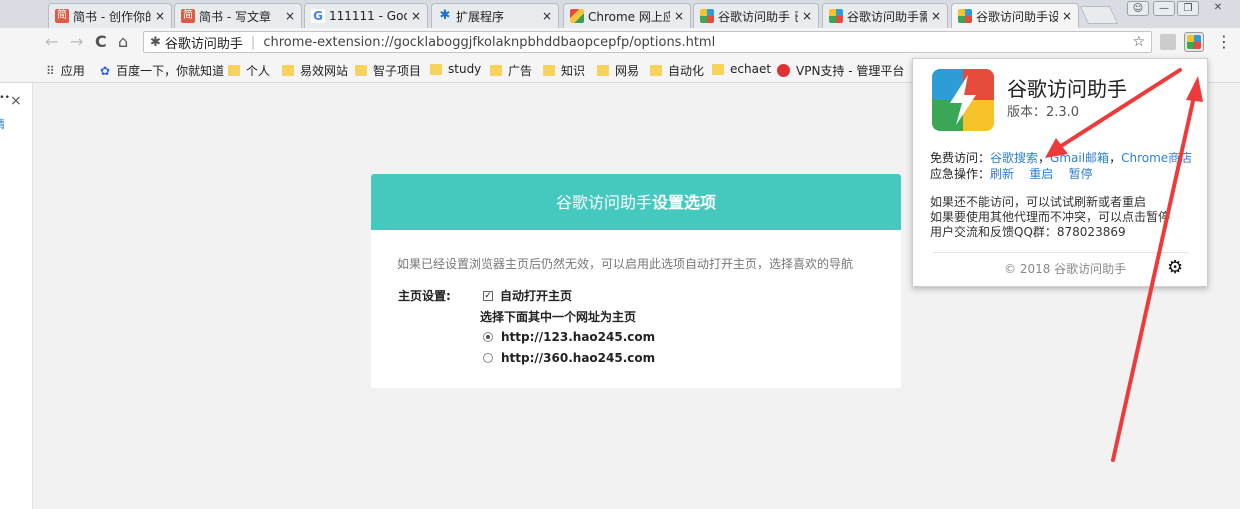 Image resolution: width=1240 pixels, height=509 pixels. Describe the element at coordinates (1154, 276) in the screenshot. I see `arrow-to-extension` at that location.